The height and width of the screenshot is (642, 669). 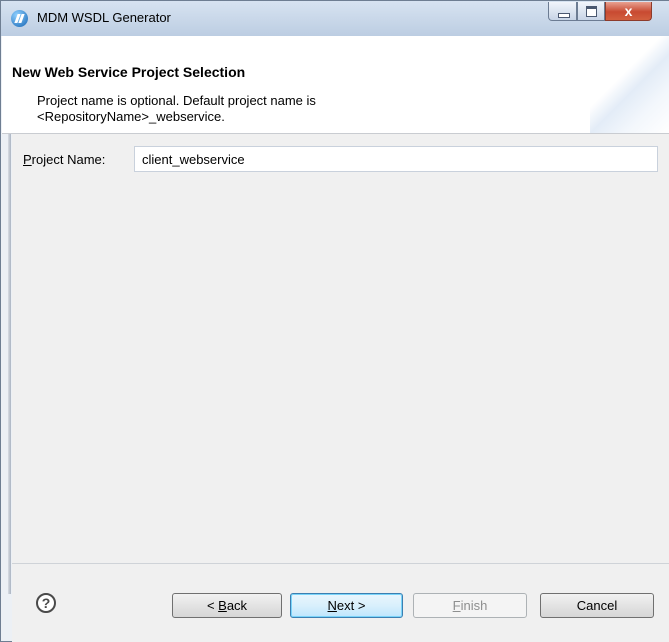 I want to click on maximize-button, so click(x=591, y=11).